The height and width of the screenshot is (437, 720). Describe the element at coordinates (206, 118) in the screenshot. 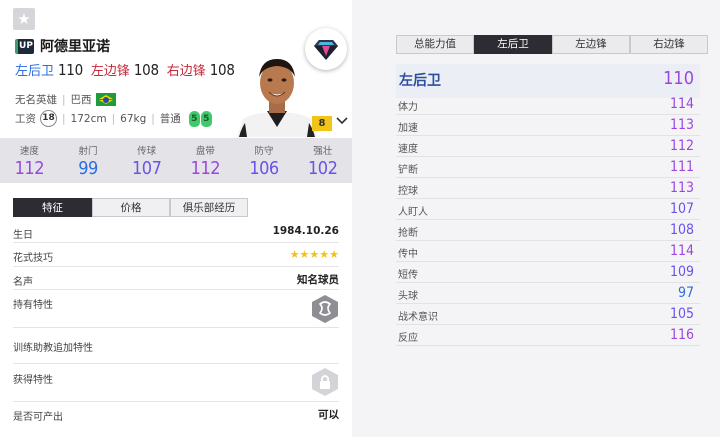

I see `right-foot-value: 5` at that location.